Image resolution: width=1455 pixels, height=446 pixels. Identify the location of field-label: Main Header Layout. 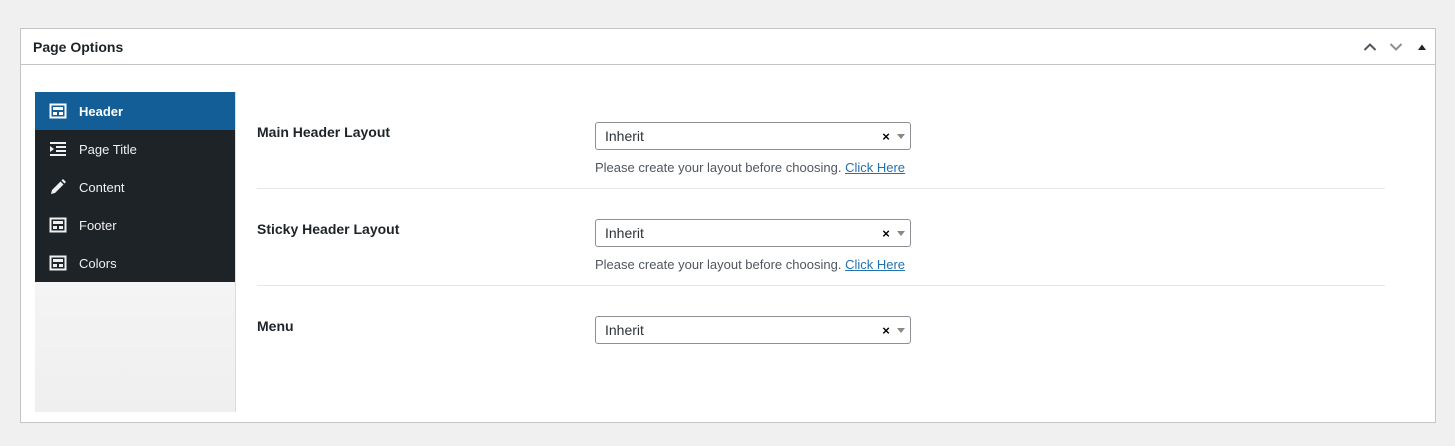
(324, 132).